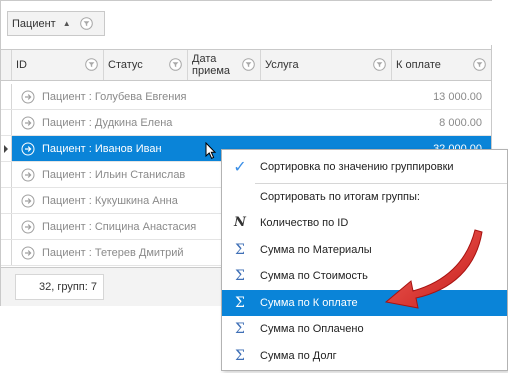 The image size is (508, 373). What do you see at coordinates (119, 227) in the screenshot?
I see `group-row-label: Пациент : Спицина Анастасия` at bounding box center [119, 227].